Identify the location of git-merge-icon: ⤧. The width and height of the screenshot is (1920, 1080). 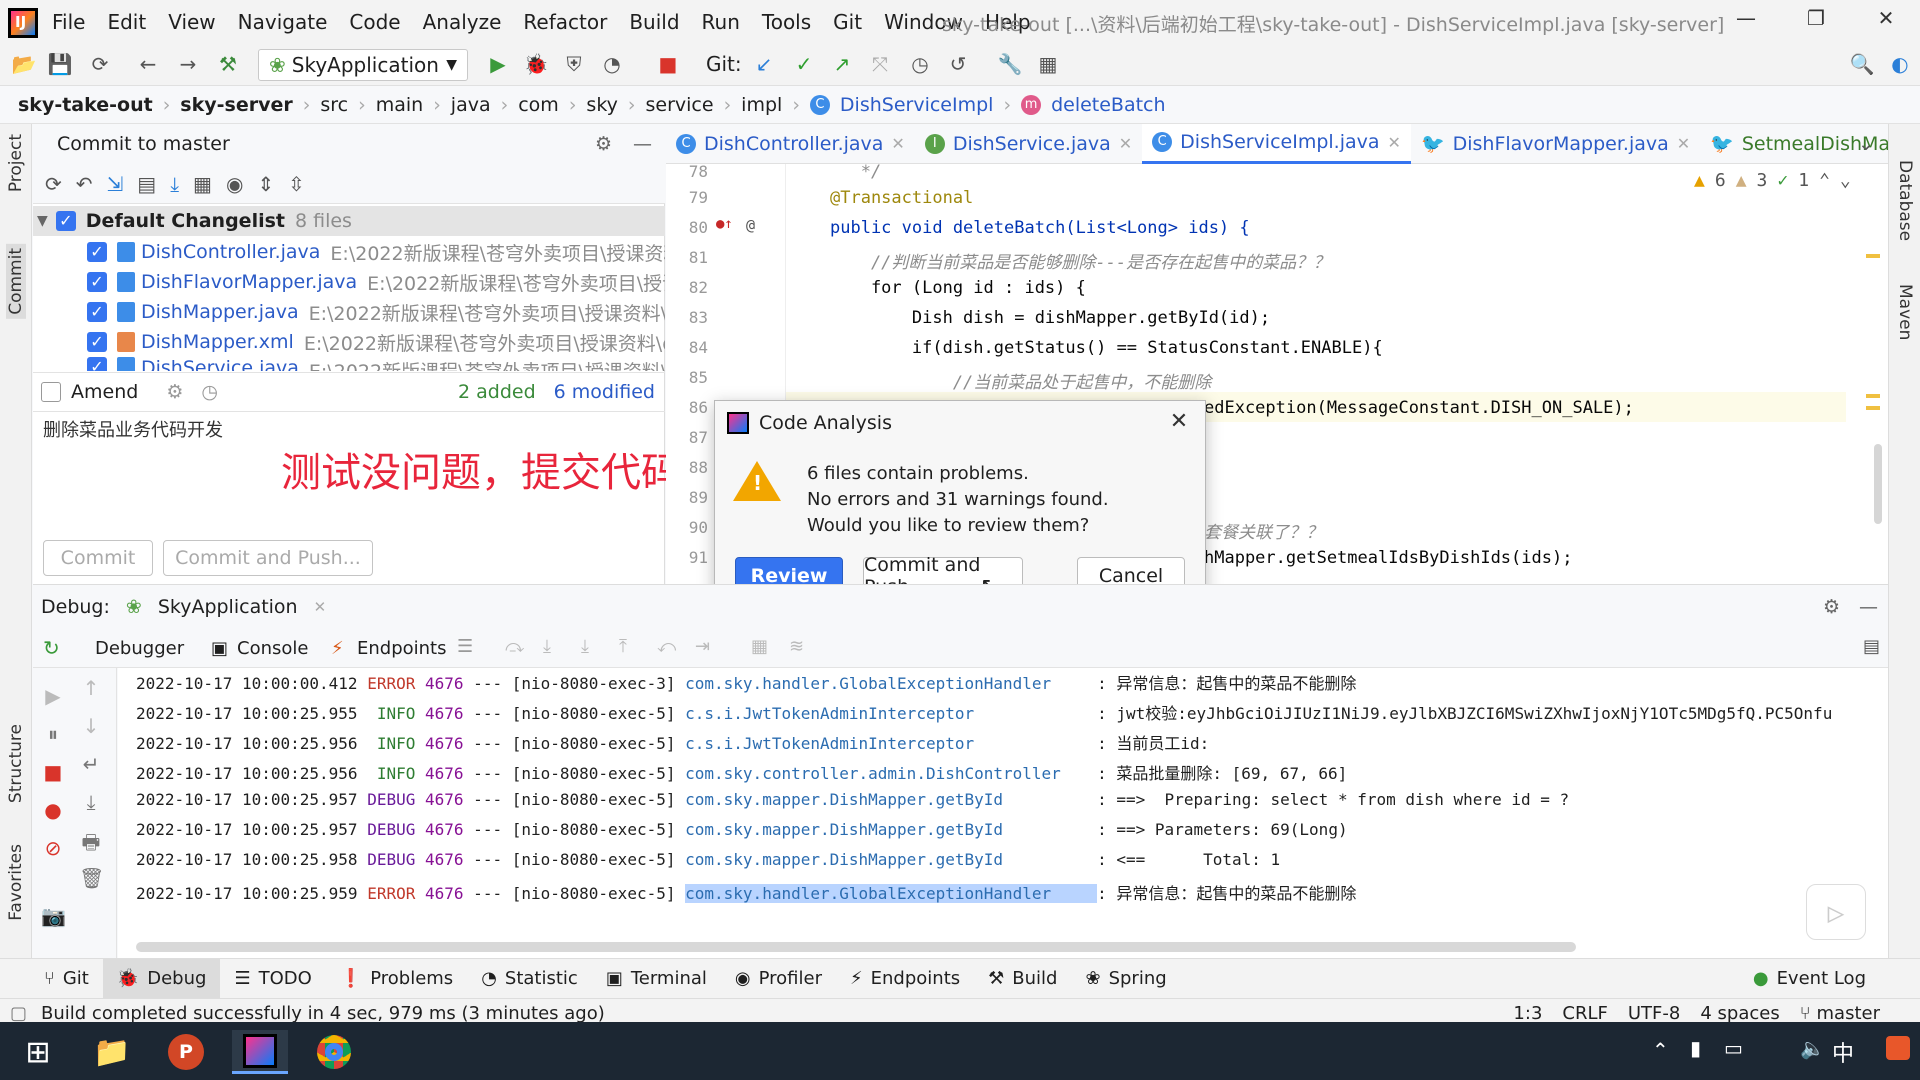
(880, 64).